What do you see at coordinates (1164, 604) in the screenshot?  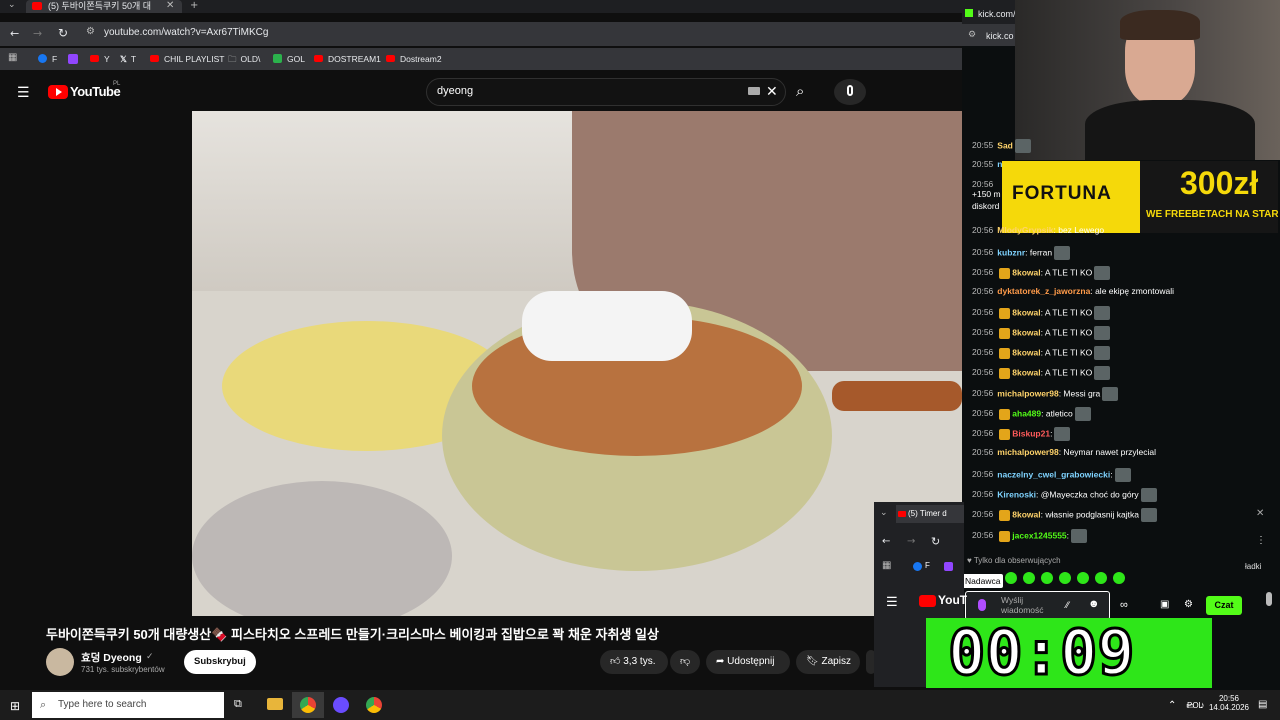 I see `gift-icon: ▣` at bounding box center [1164, 604].